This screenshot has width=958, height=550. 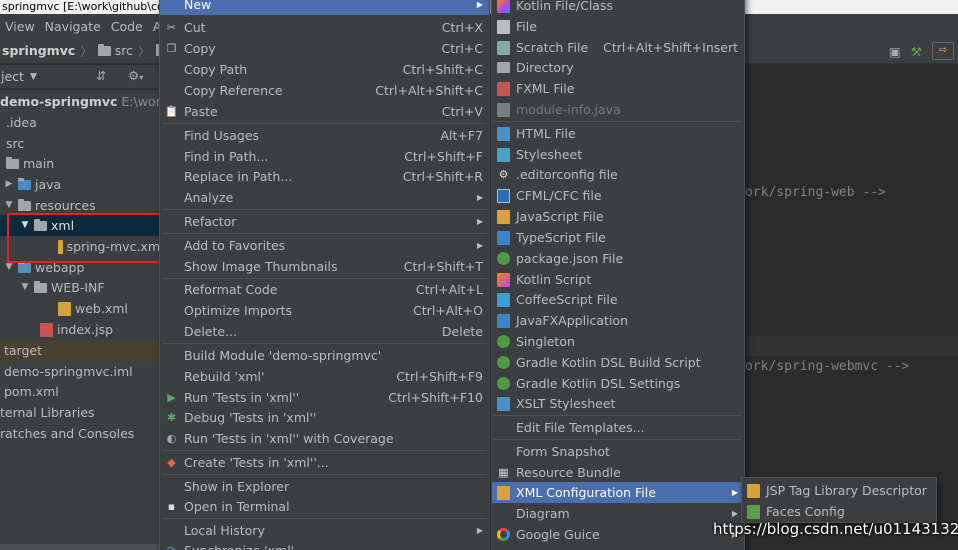 What do you see at coordinates (104, 49) in the screenshot?
I see `folder-icon` at bounding box center [104, 49].